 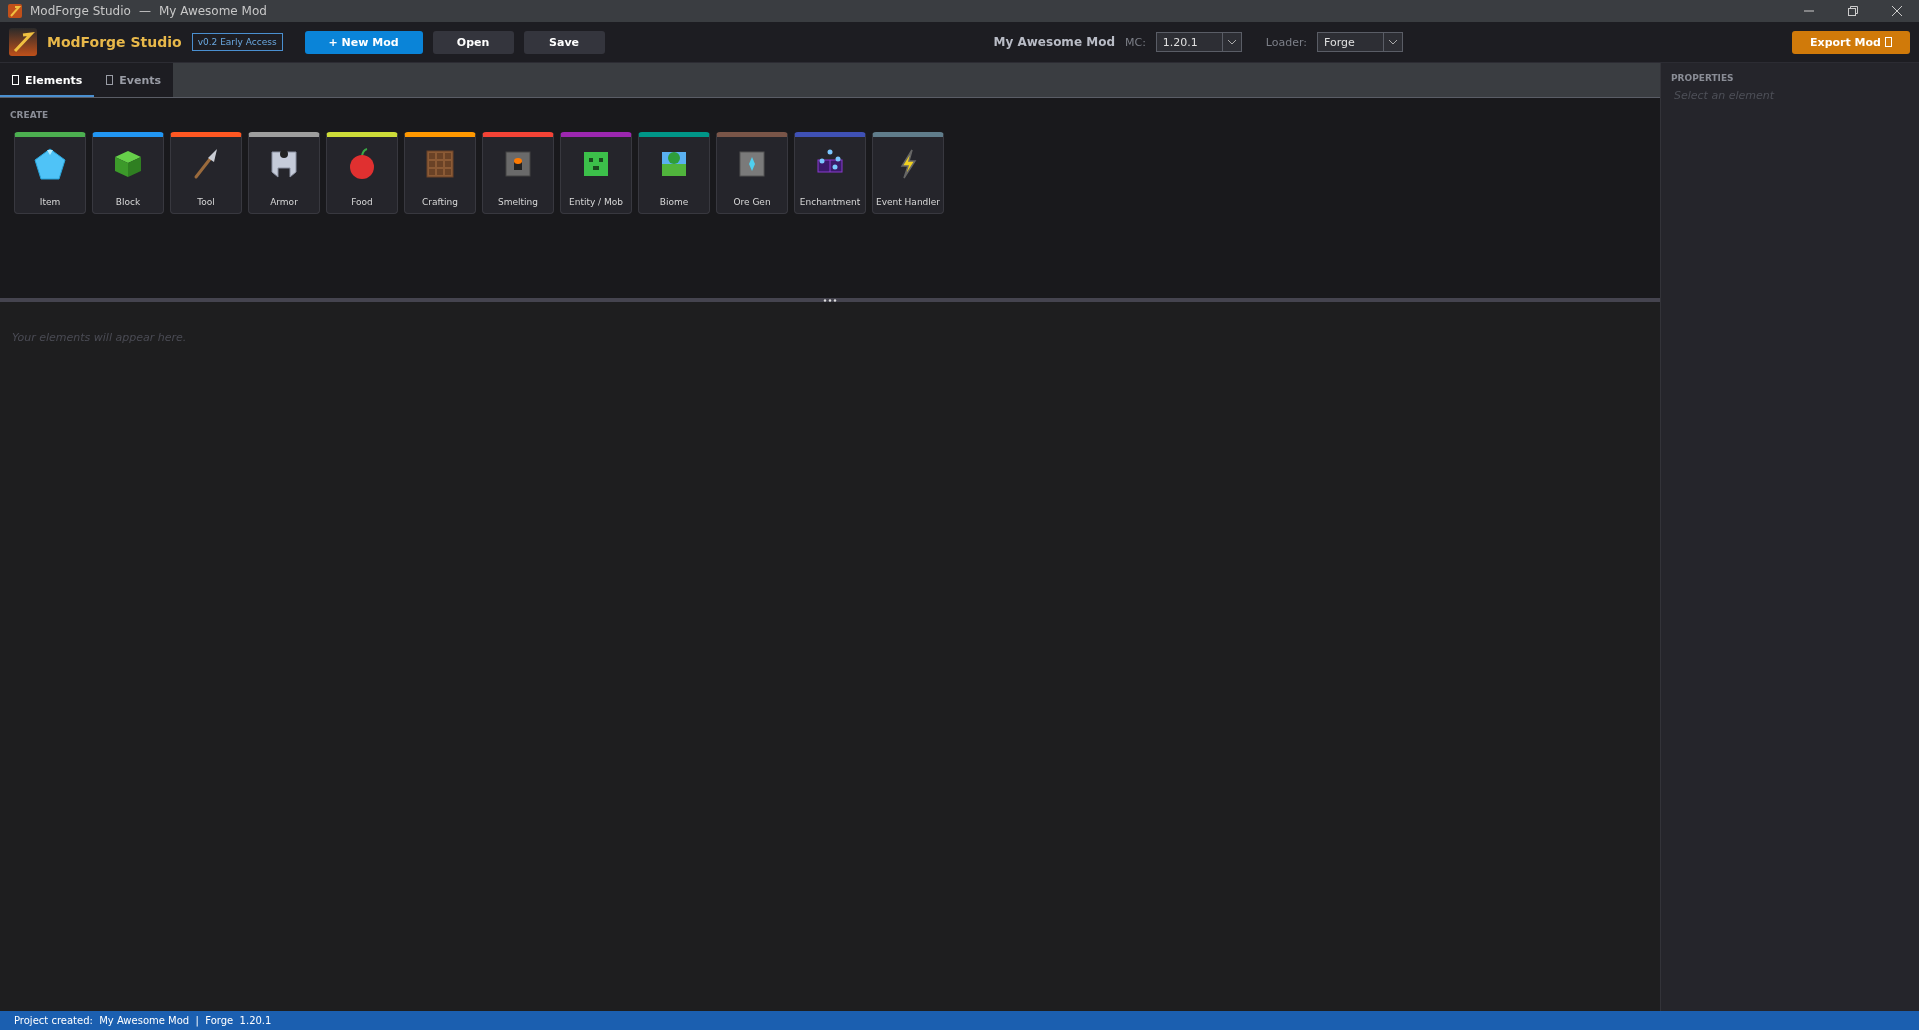 What do you see at coordinates (284, 173) in the screenshot?
I see `element-tile: Armor` at bounding box center [284, 173].